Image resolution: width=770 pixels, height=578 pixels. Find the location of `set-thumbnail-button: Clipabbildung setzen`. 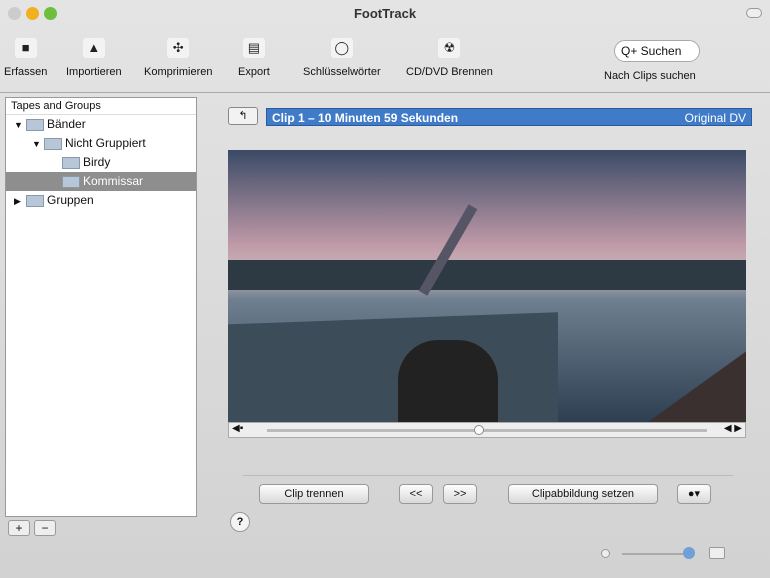

set-thumbnail-button: Clipabbildung setzen is located at coordinates (583, 494).